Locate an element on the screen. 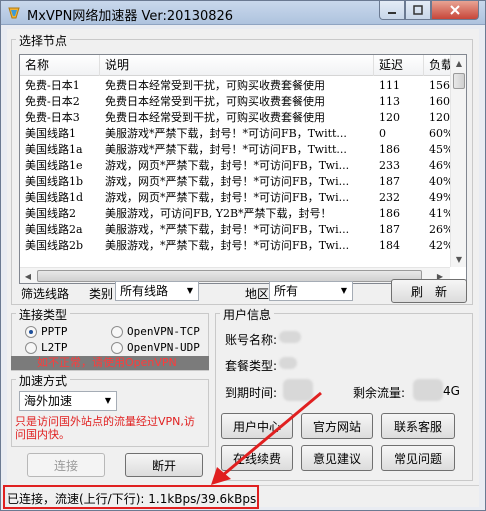 Image resolution: width=486 pixels, height=511 pixels. scroll-down-arrow-icon: ▼ is located at coordinates (458, 259).